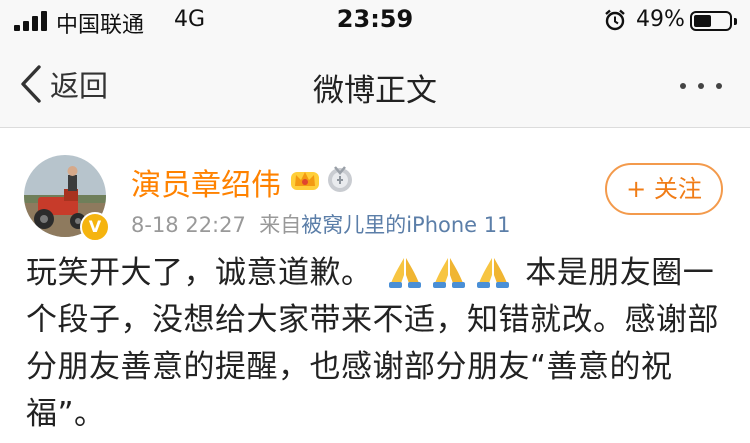  Describe the element at coordinates (702, 21) in the screenshot. I see `battery-fill` at that location.